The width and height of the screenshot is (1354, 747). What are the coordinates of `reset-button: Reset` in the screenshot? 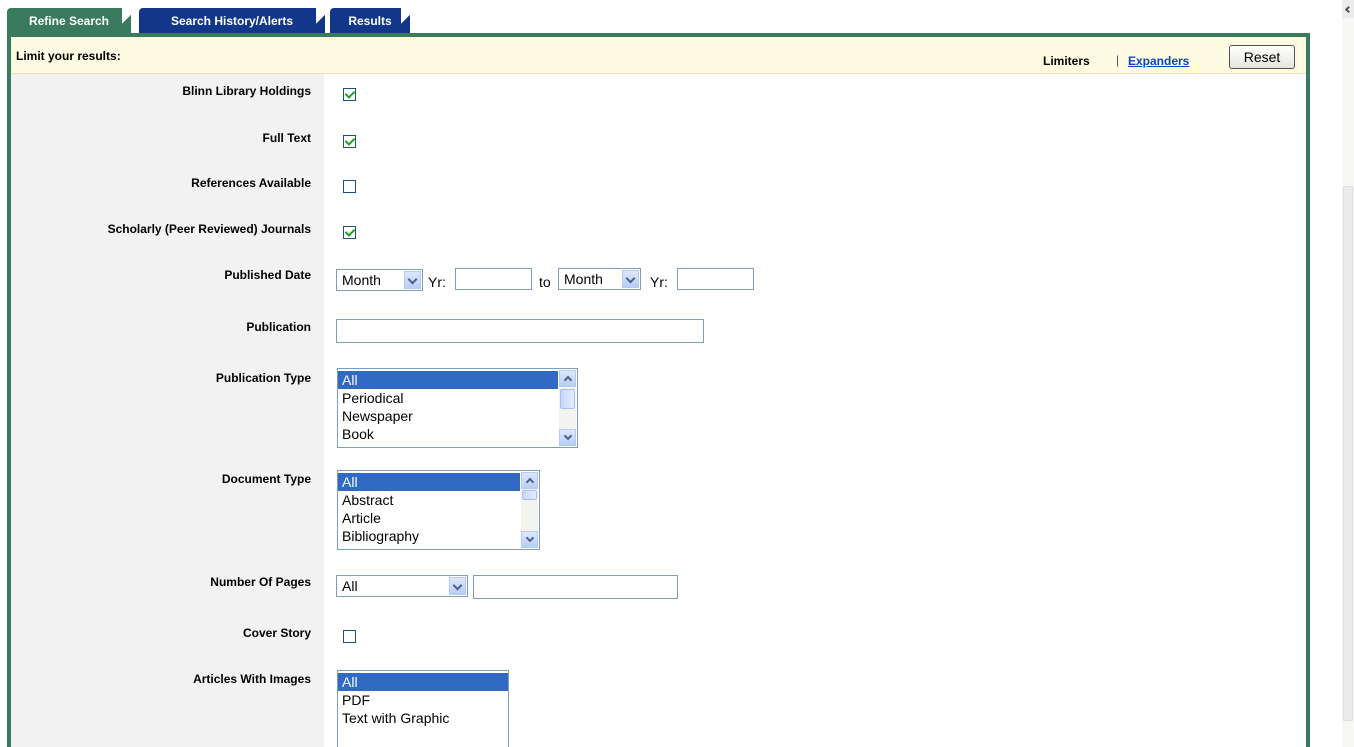 It's located at (1262, 57).